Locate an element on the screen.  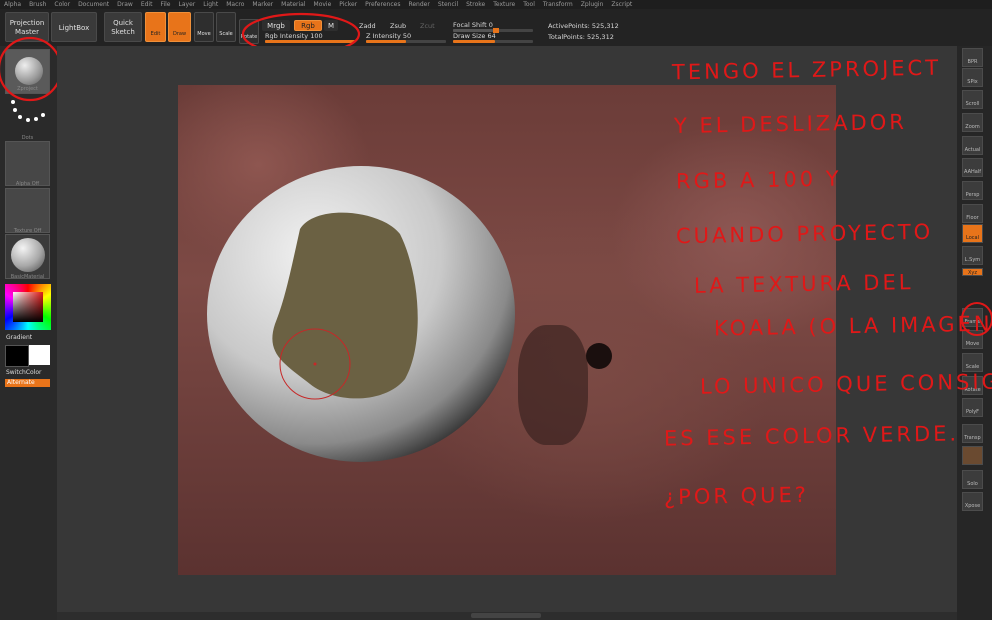
right-btn-xyz: Xyz is located at coordinates (972, 272).